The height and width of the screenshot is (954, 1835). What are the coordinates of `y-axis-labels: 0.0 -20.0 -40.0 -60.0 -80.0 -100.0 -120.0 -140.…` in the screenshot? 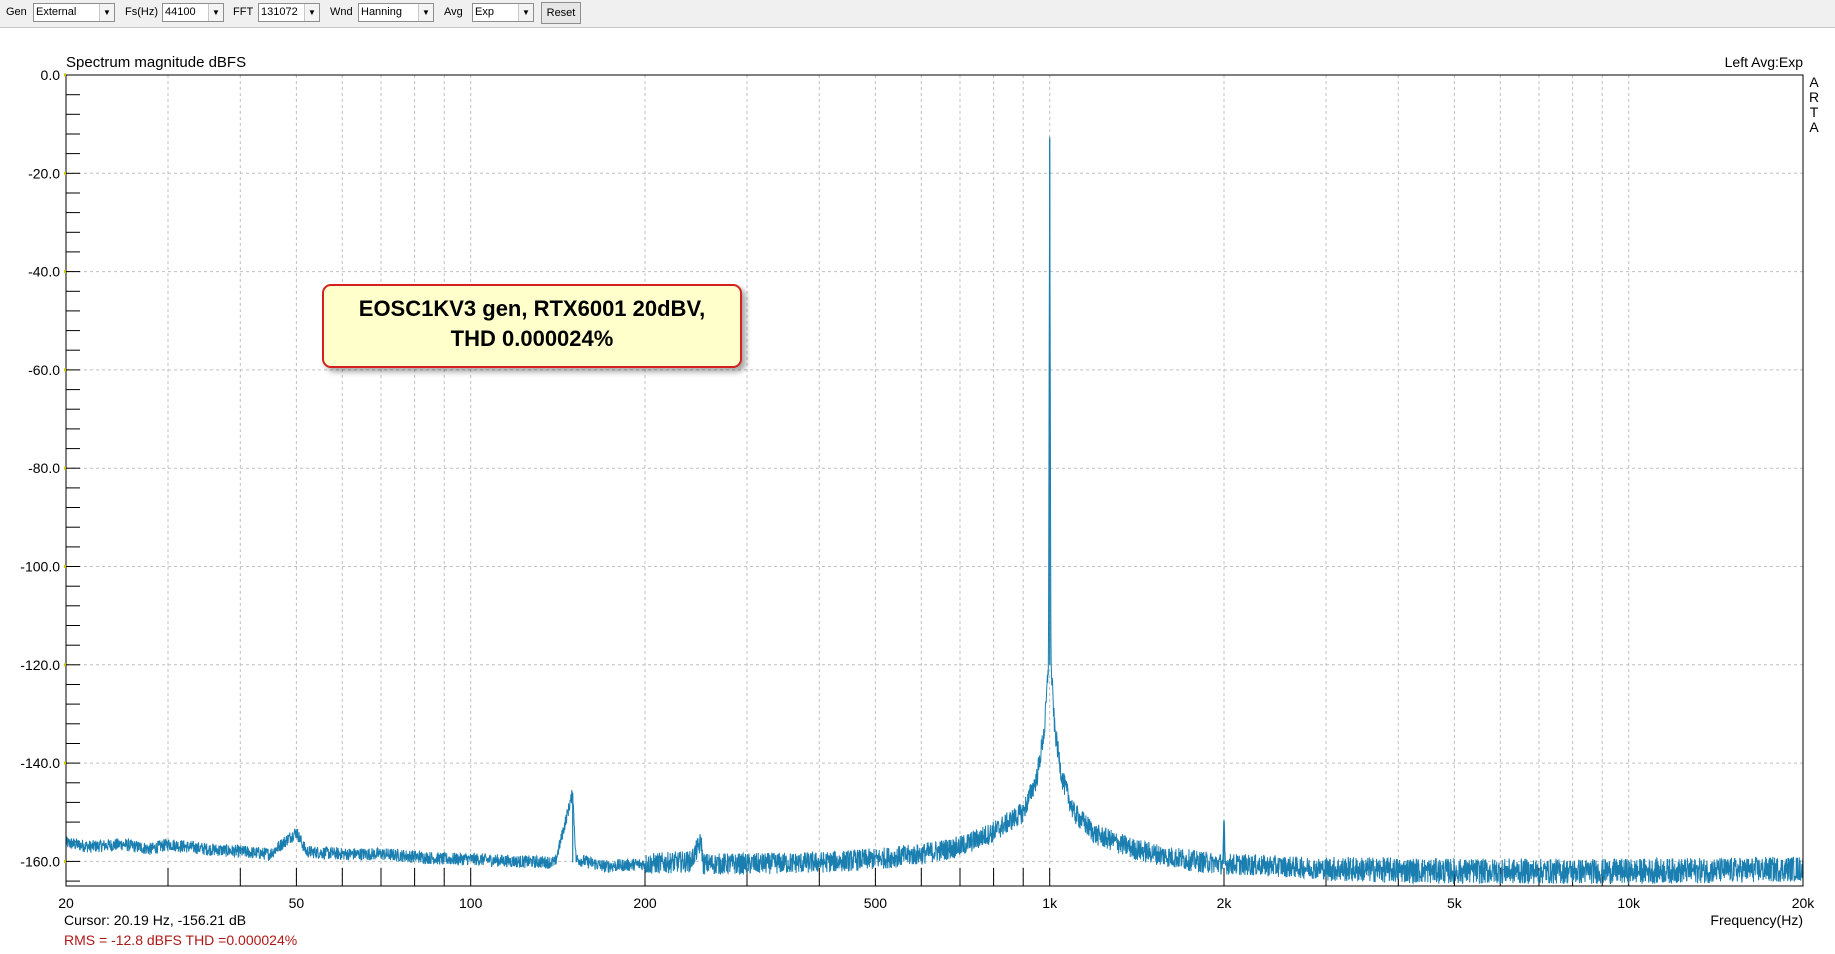 It's located at (43, 468).